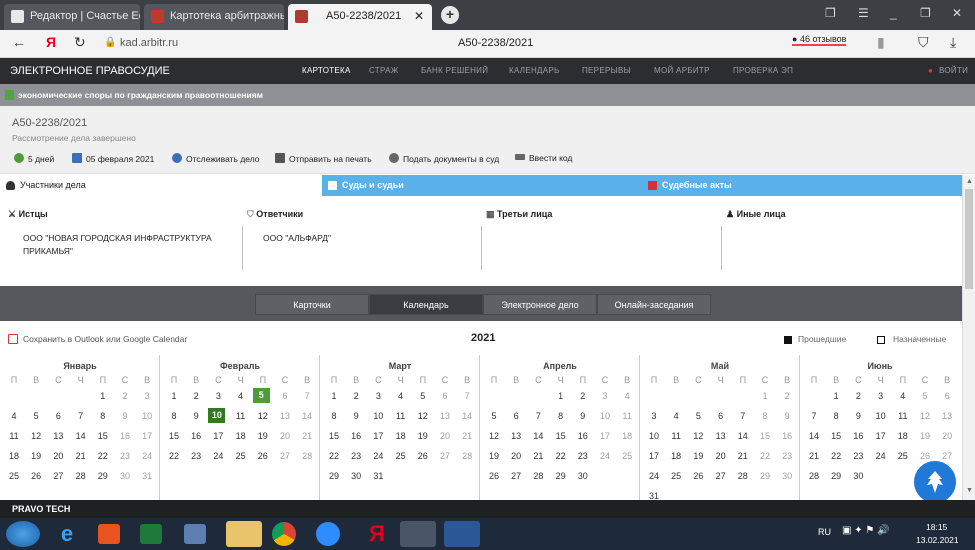 The width and height of the screenshot is (975, 550). Describe the element at coordinates (334, 436) in the screenshot. I see `calendar-day: 15` at that location.